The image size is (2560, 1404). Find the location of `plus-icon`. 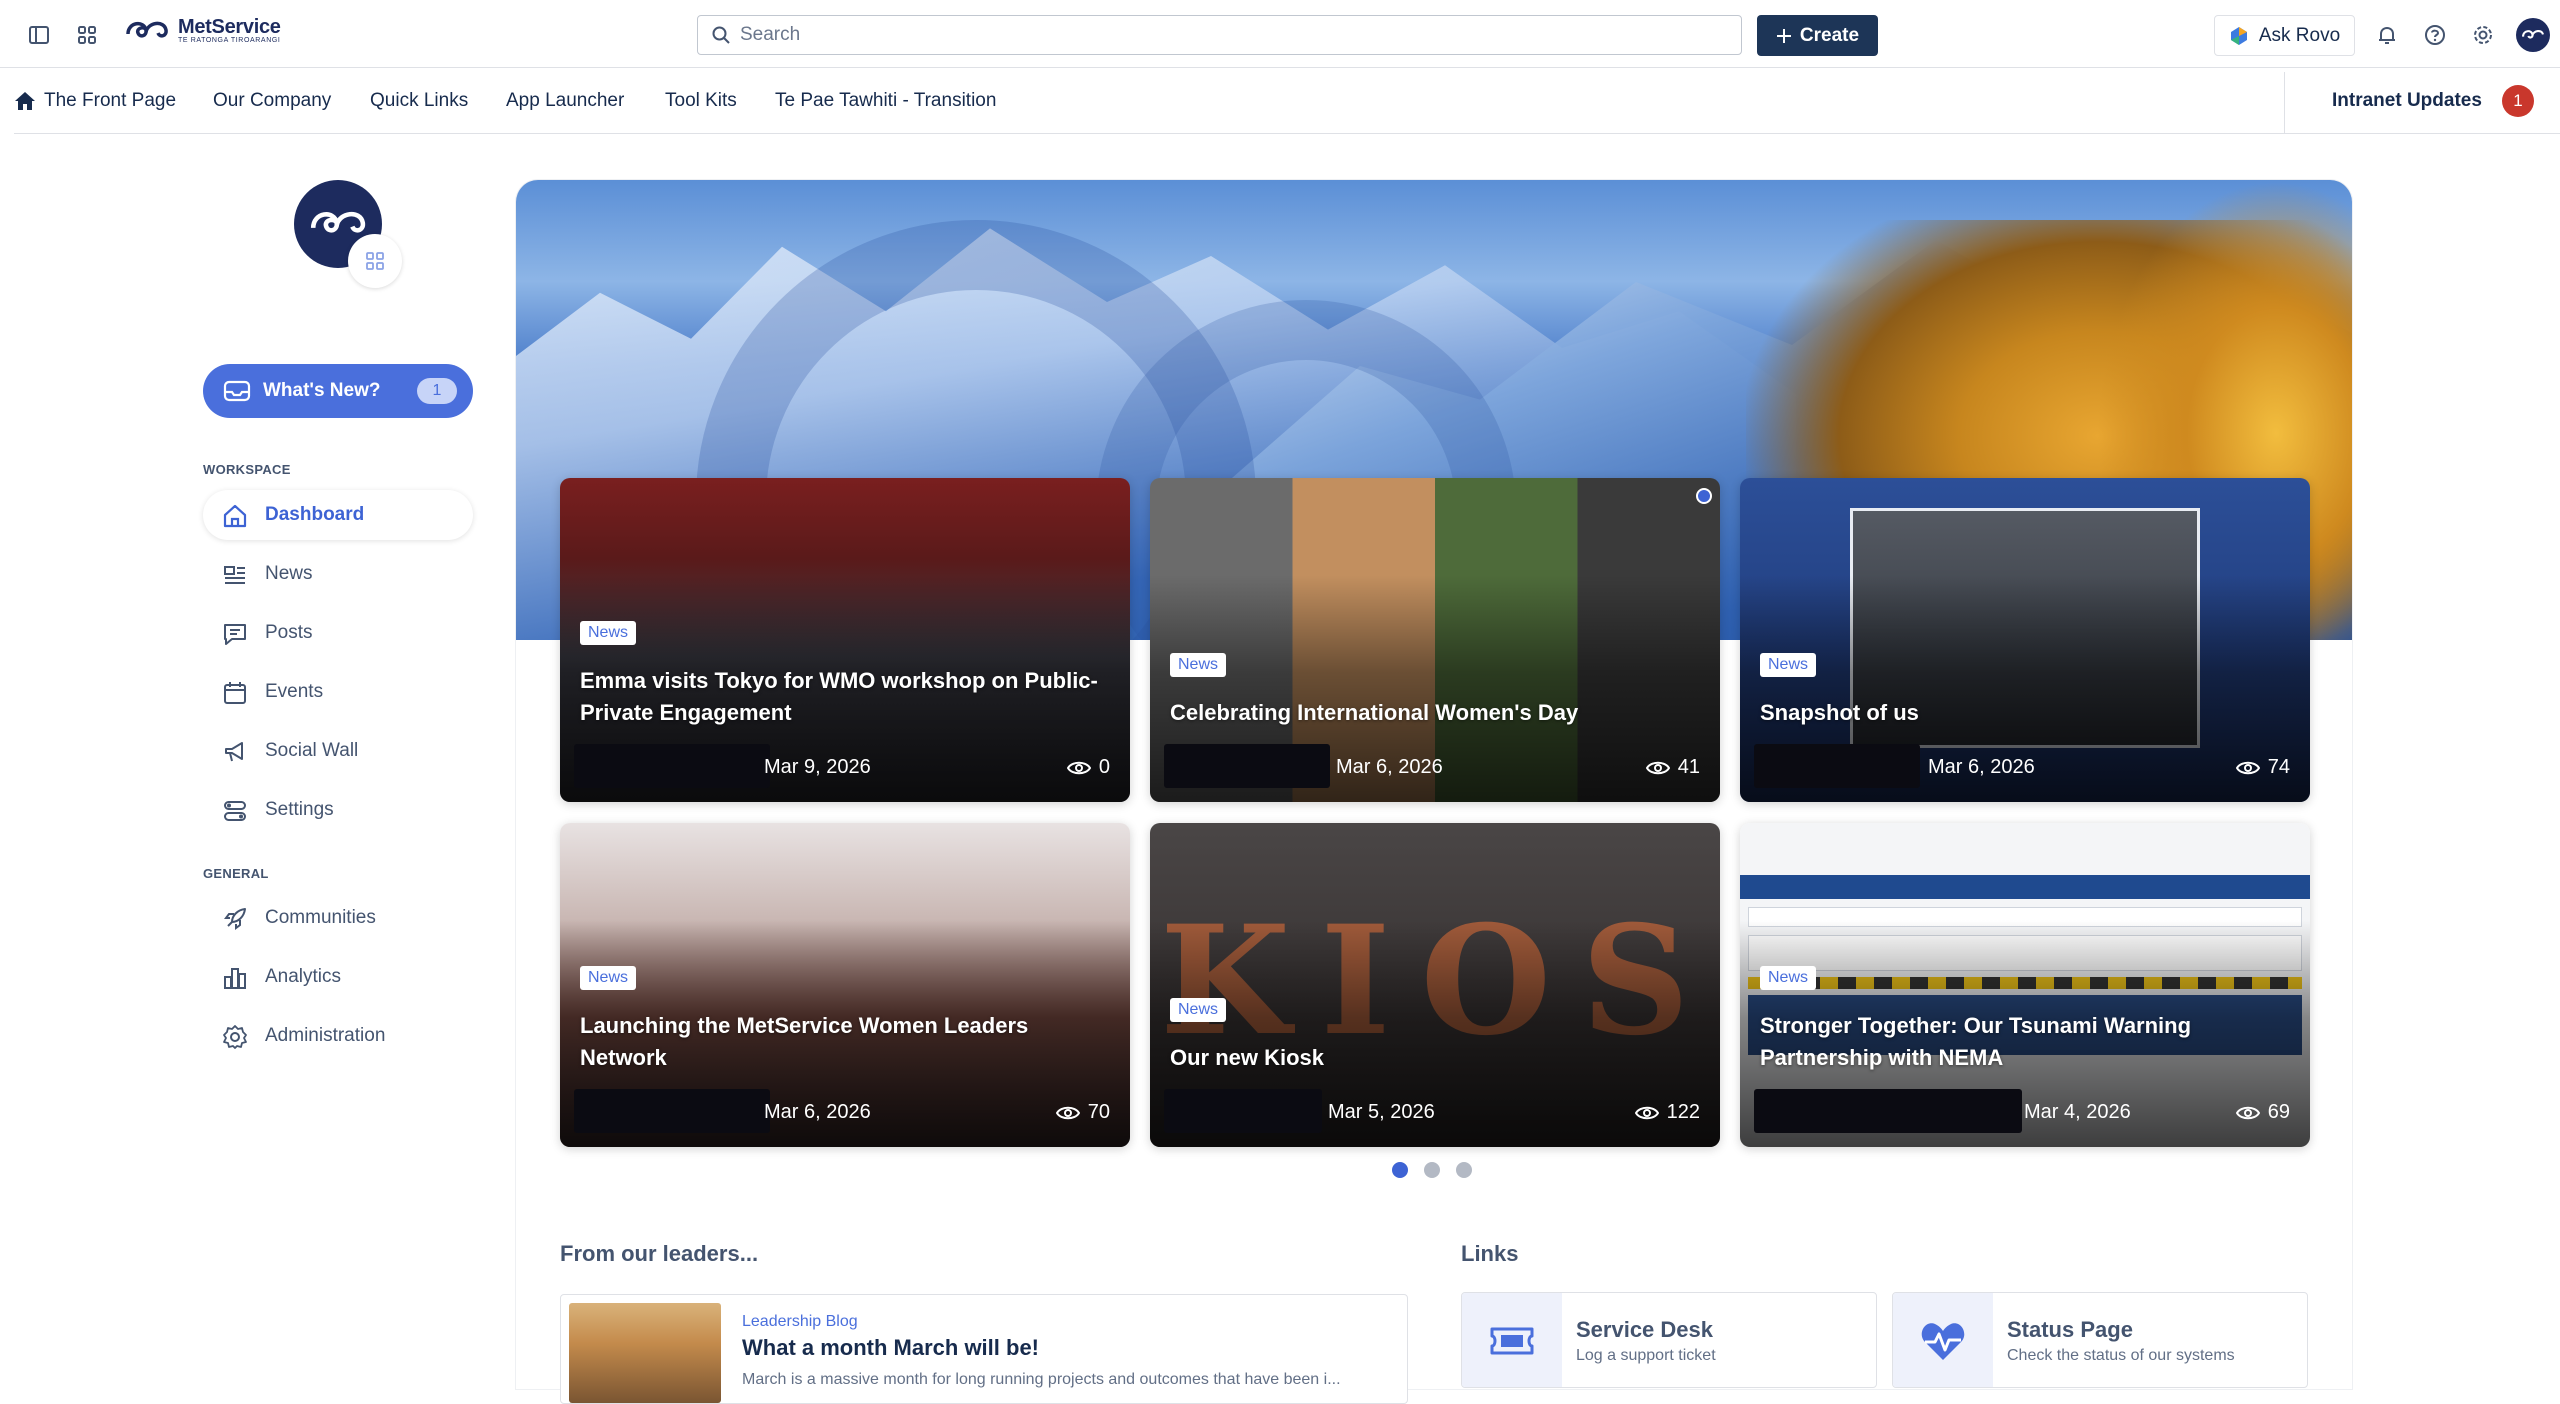

plus-icon is located at coordinates (1783, 35).